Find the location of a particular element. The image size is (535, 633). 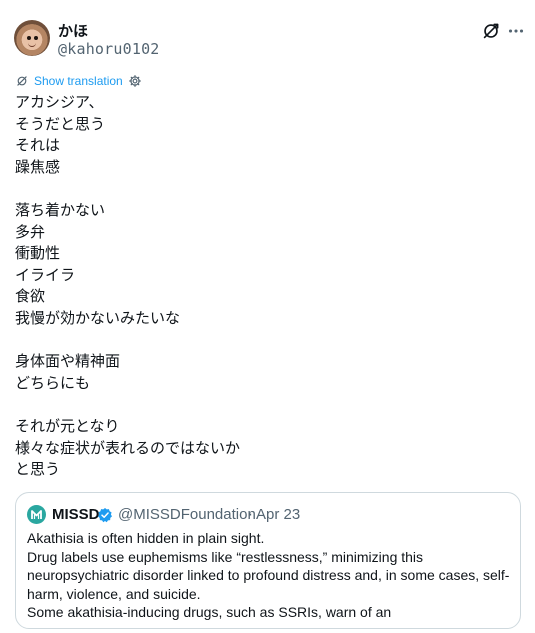

avatar-eye-right is located at coordinates (36, 38).